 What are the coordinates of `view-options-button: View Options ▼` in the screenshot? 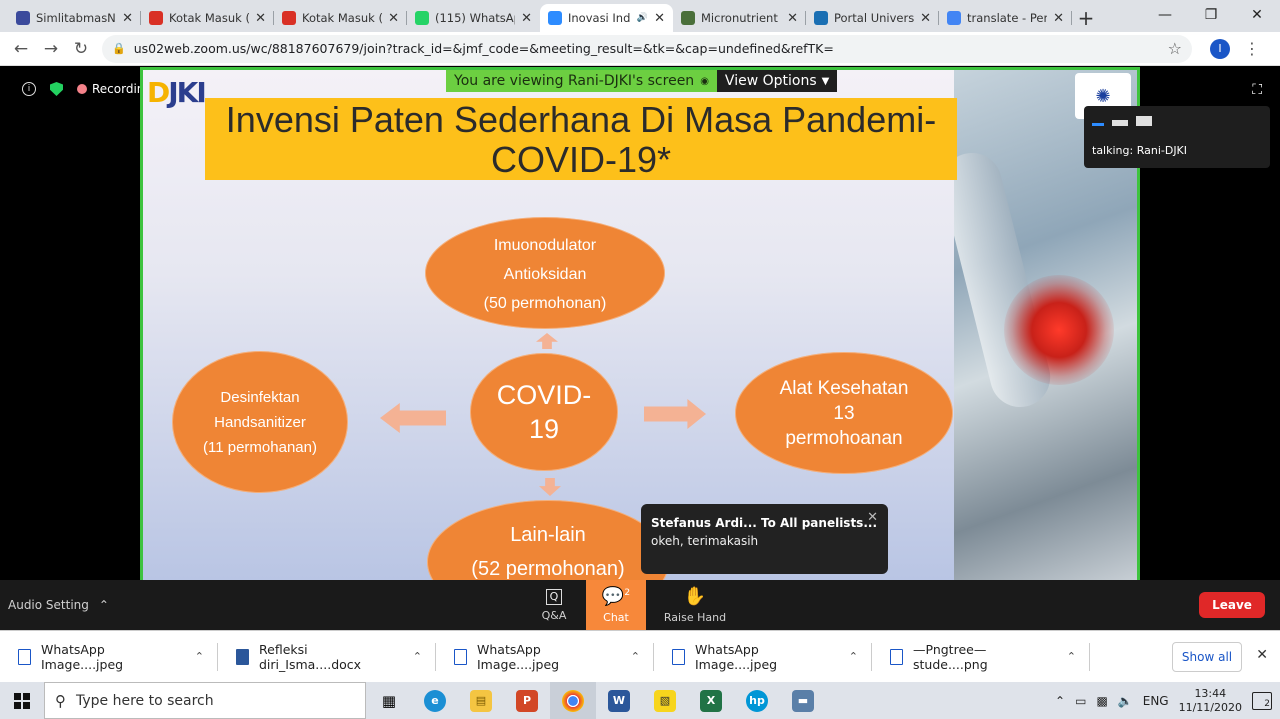 It's located at (777, 81).